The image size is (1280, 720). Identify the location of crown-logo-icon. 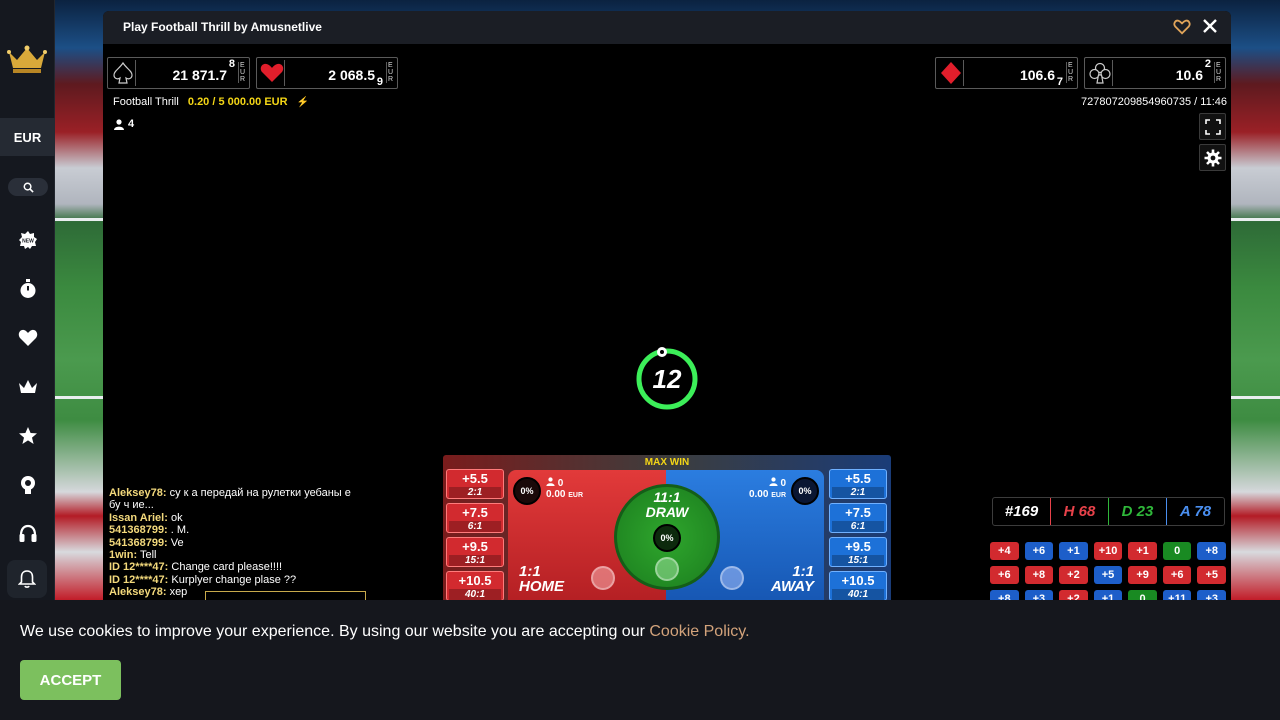
(27, 59).